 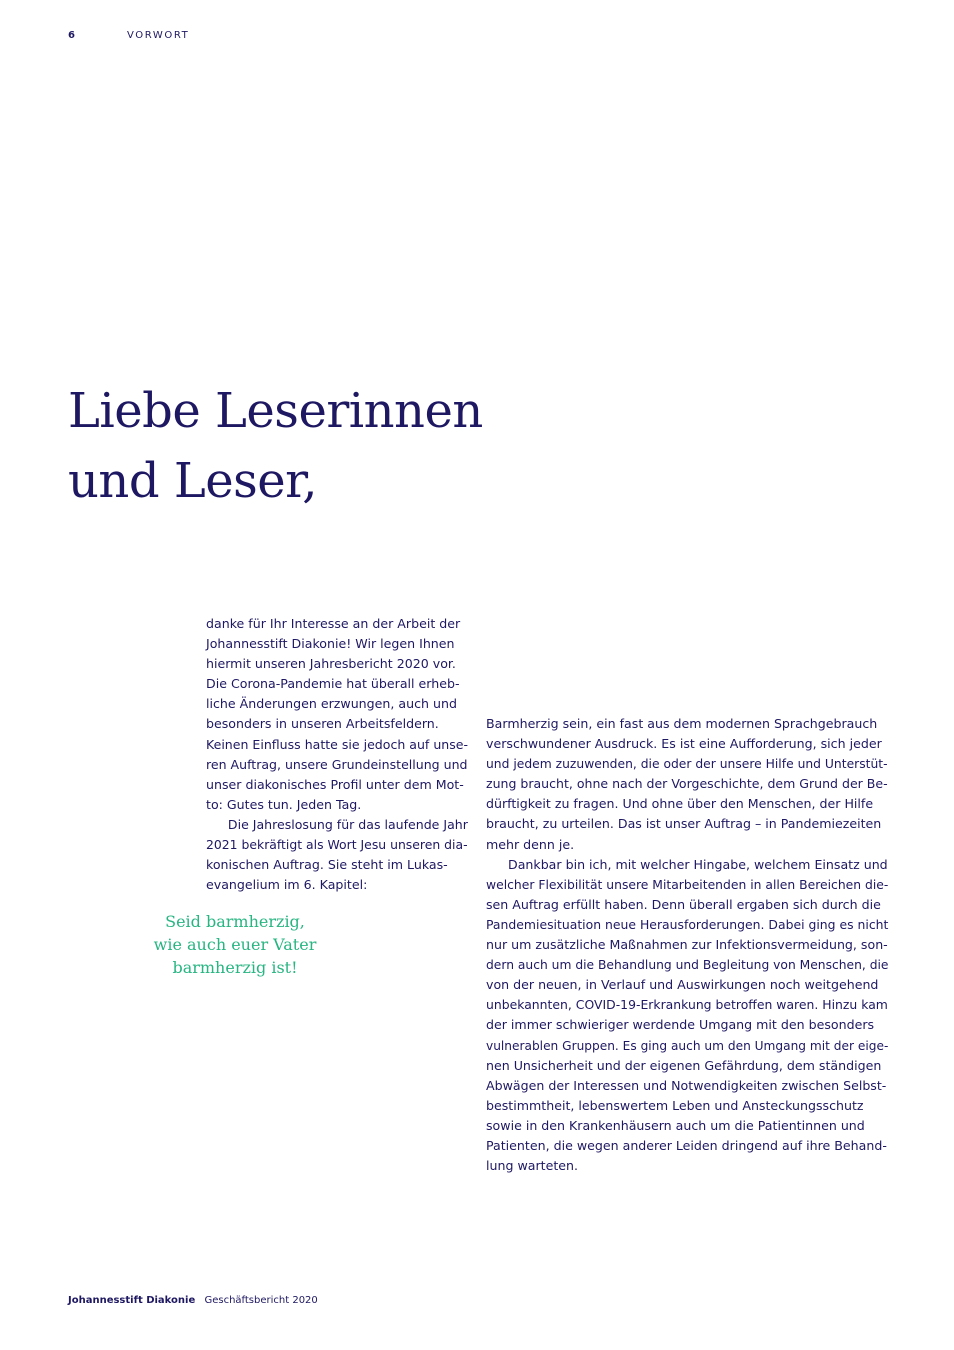 What do you see at coordinates (275, 411) in the screenshot?
I see `headline-line: Liebe Leserinnen` at bounding box center [275, 411].